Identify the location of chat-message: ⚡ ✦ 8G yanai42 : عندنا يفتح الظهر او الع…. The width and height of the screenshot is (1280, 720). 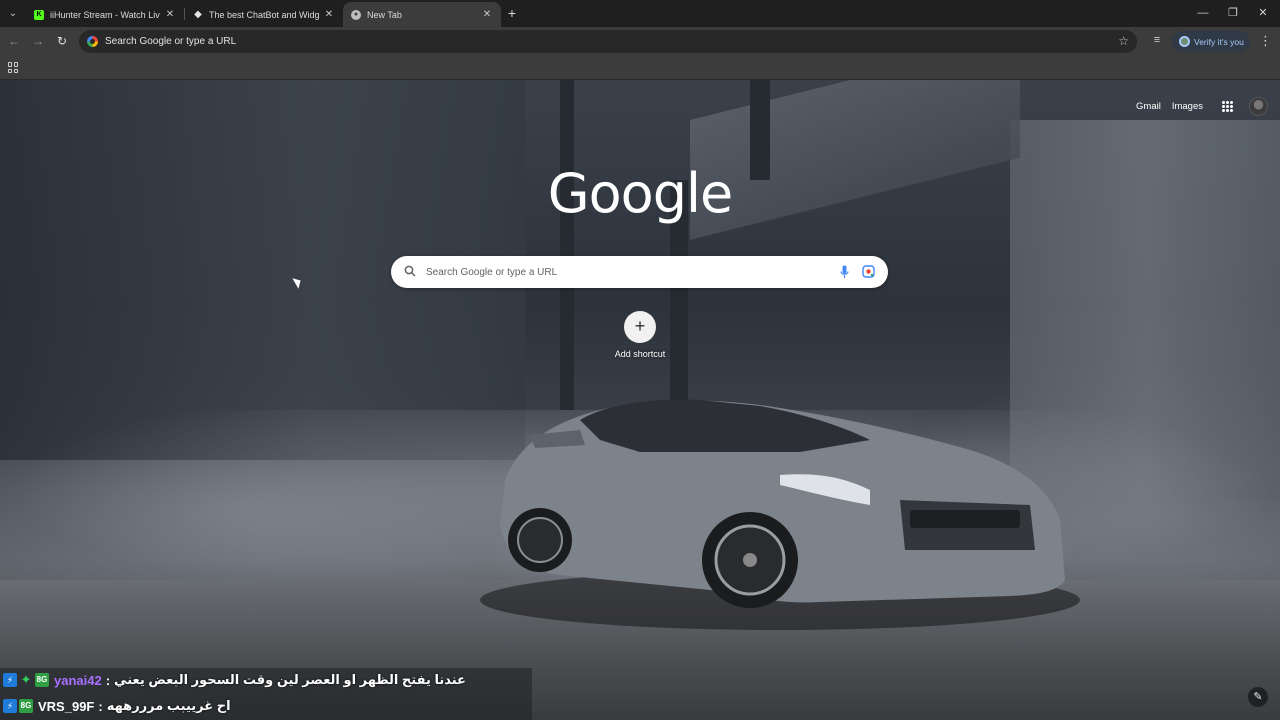
(234, 680).